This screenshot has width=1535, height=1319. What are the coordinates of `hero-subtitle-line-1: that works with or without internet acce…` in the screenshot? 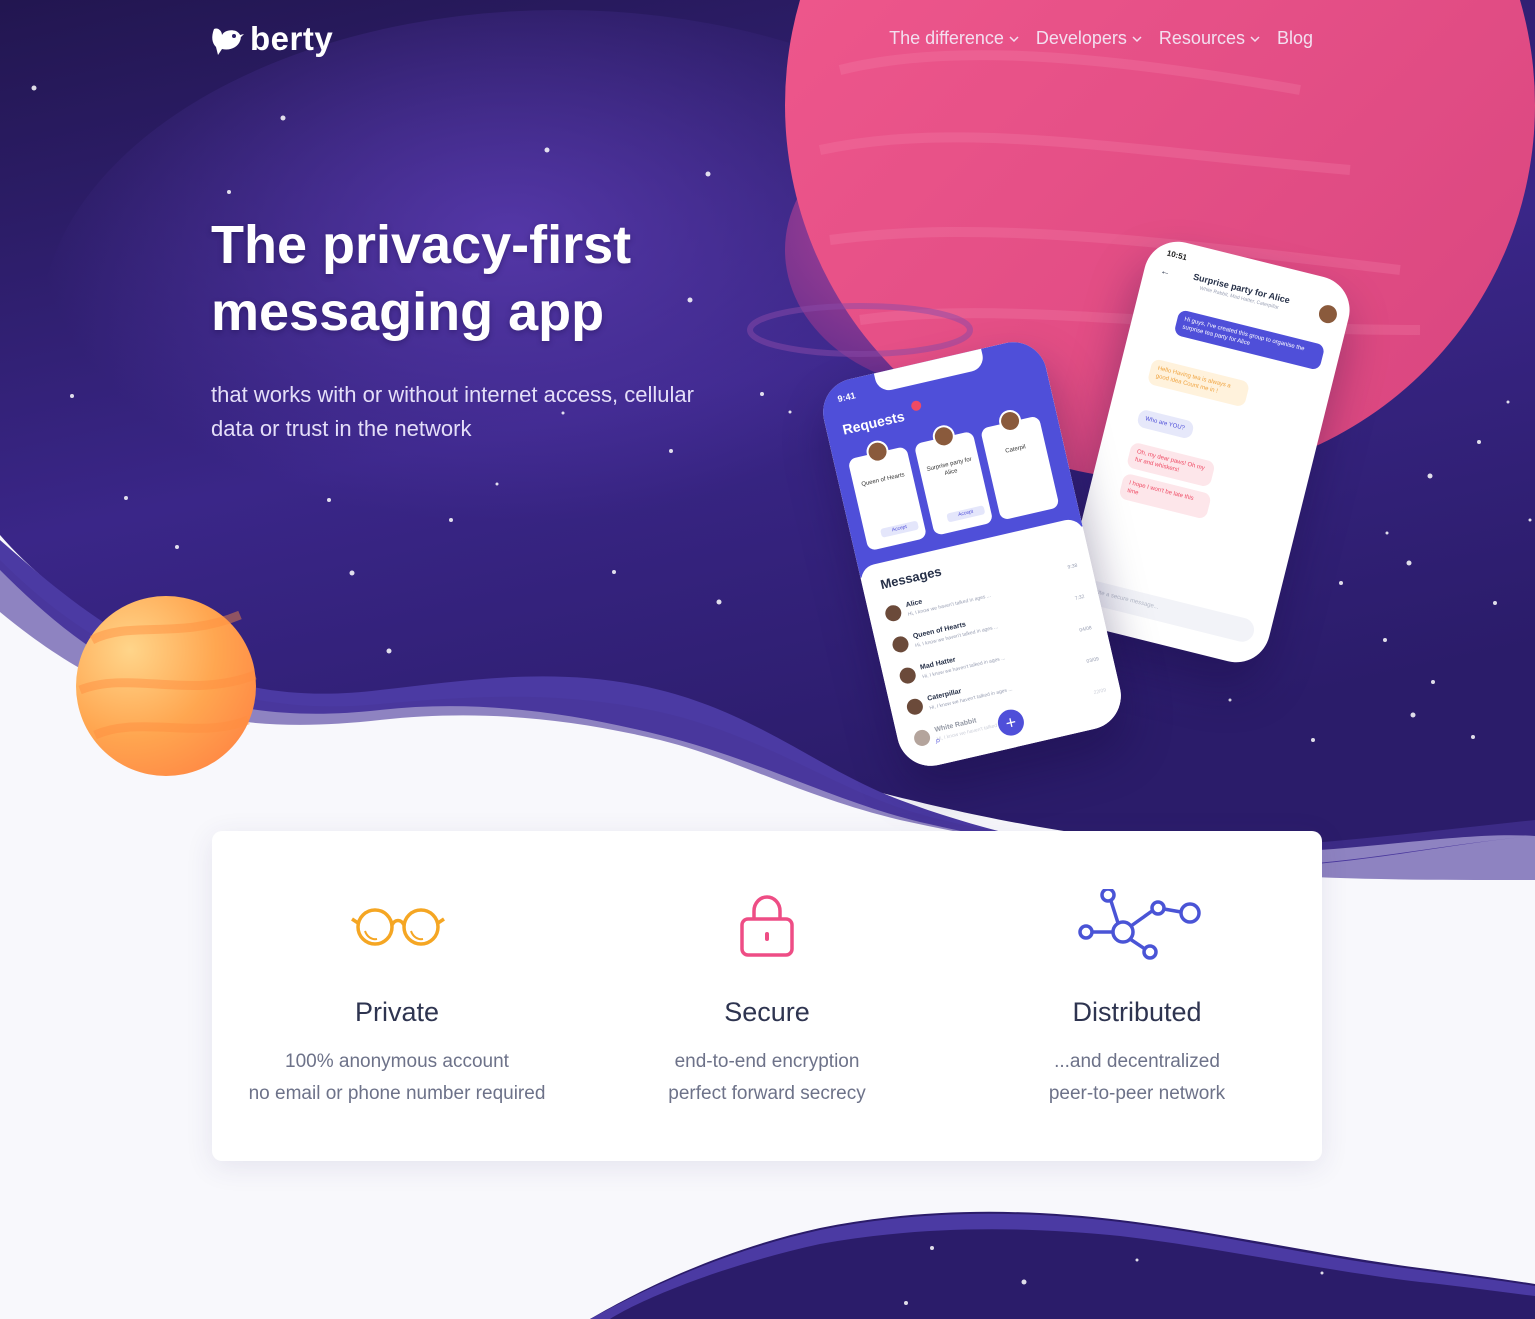 It's located at (452, 394).